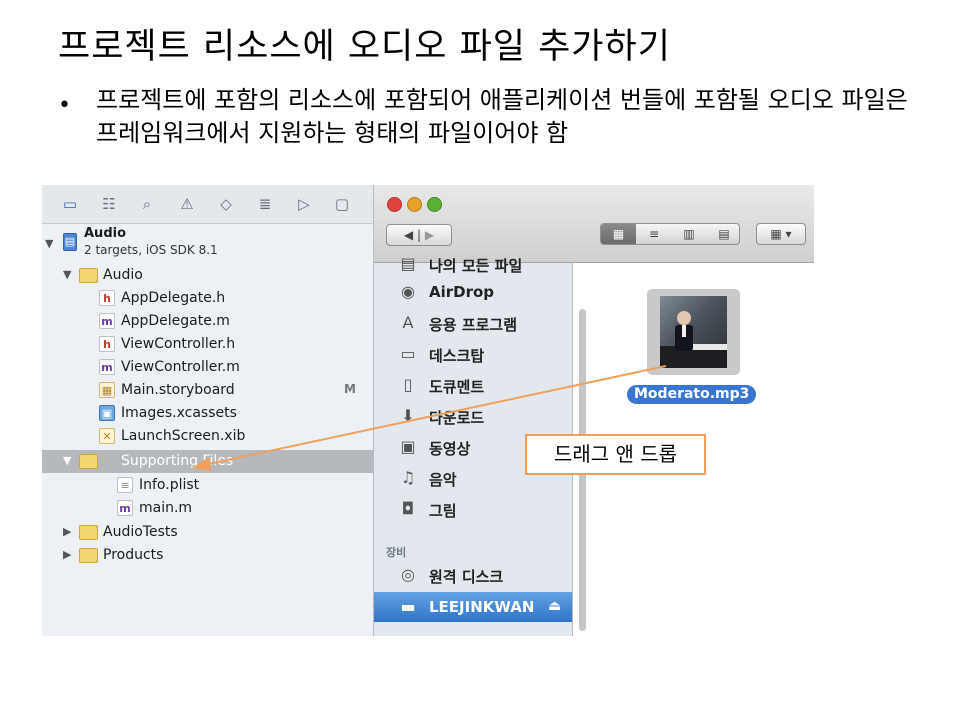 The width and height of the screenshot is (960, 720). What do you see at coordinates (429, 418) in the screenshot?
I see `drag-arrow` at bounding box center [429, 418].